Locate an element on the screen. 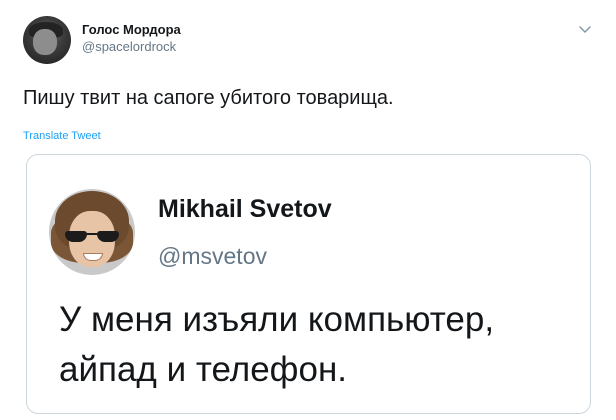  author-avatar is located at coordinates (47, 40).